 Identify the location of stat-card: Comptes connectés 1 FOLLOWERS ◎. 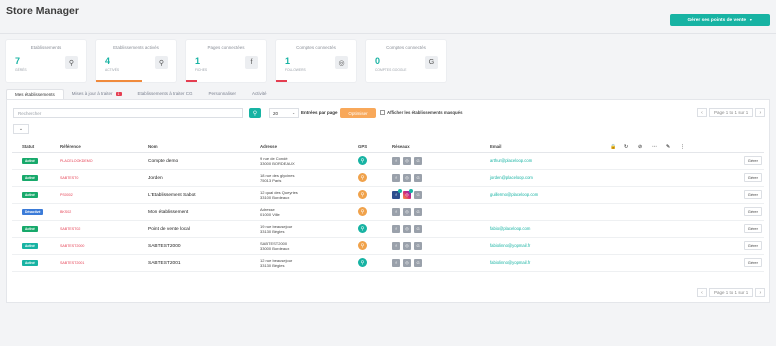
(316, 61).